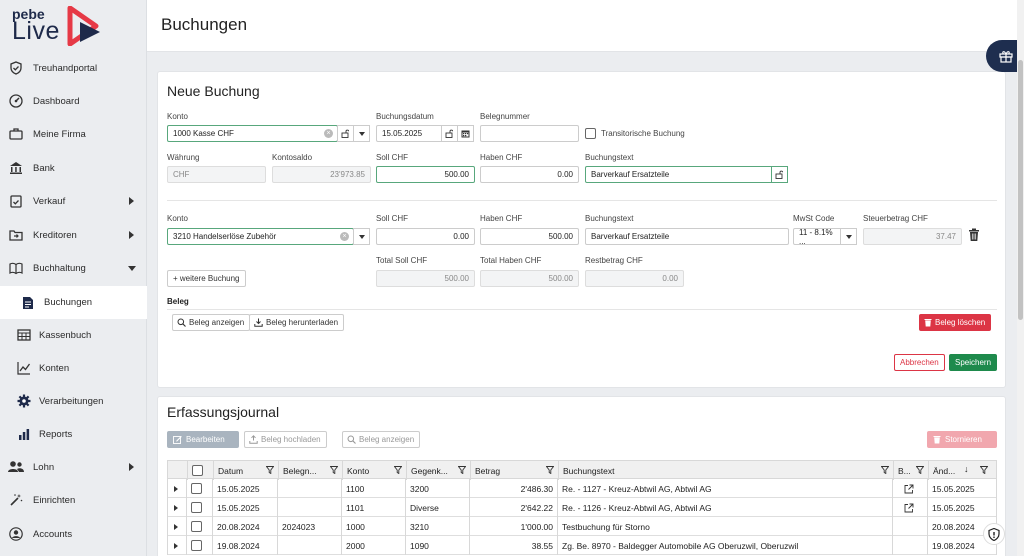 The image size is (1024, 556). Describe the element at coordinates (24, 401) in the screenshot. I see `gear-icon` at that location.